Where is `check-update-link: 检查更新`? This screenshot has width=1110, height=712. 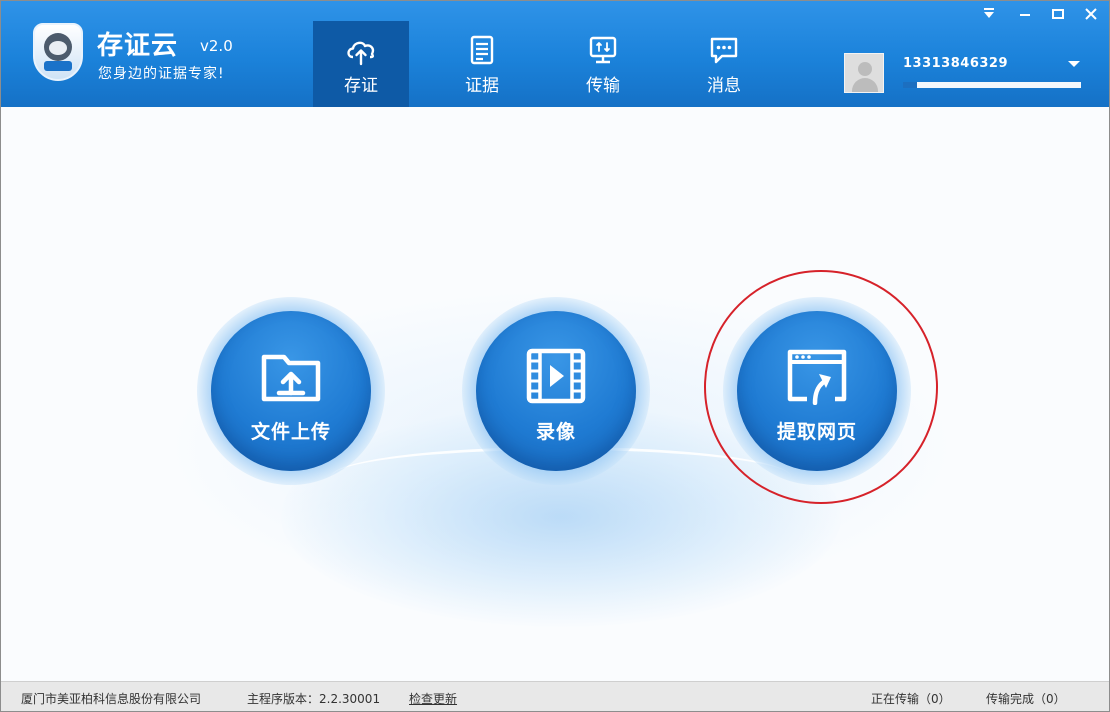 check-update-link: 检查更新 is located at coordinates (433, 698).